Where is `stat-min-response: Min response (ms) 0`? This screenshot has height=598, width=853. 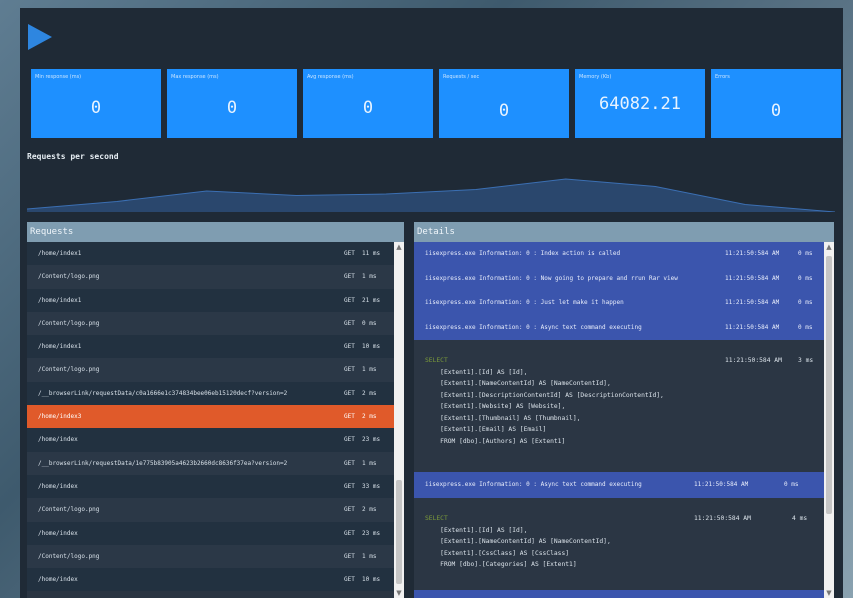 stat-min-response: Min response (ms) 0 is located at coordinates (96, 103).